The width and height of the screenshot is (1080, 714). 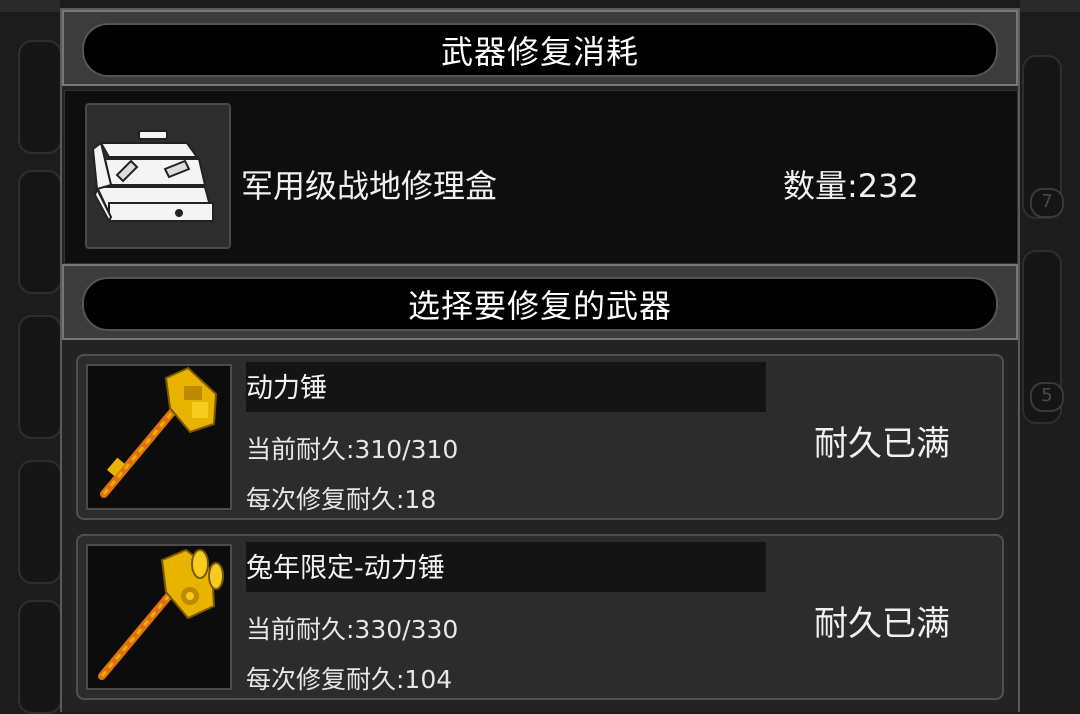 What do you see at coordinates (1047, 203) in the screenshot?
I see `background-count-badge: 7` at bounding box center [1047, 203].